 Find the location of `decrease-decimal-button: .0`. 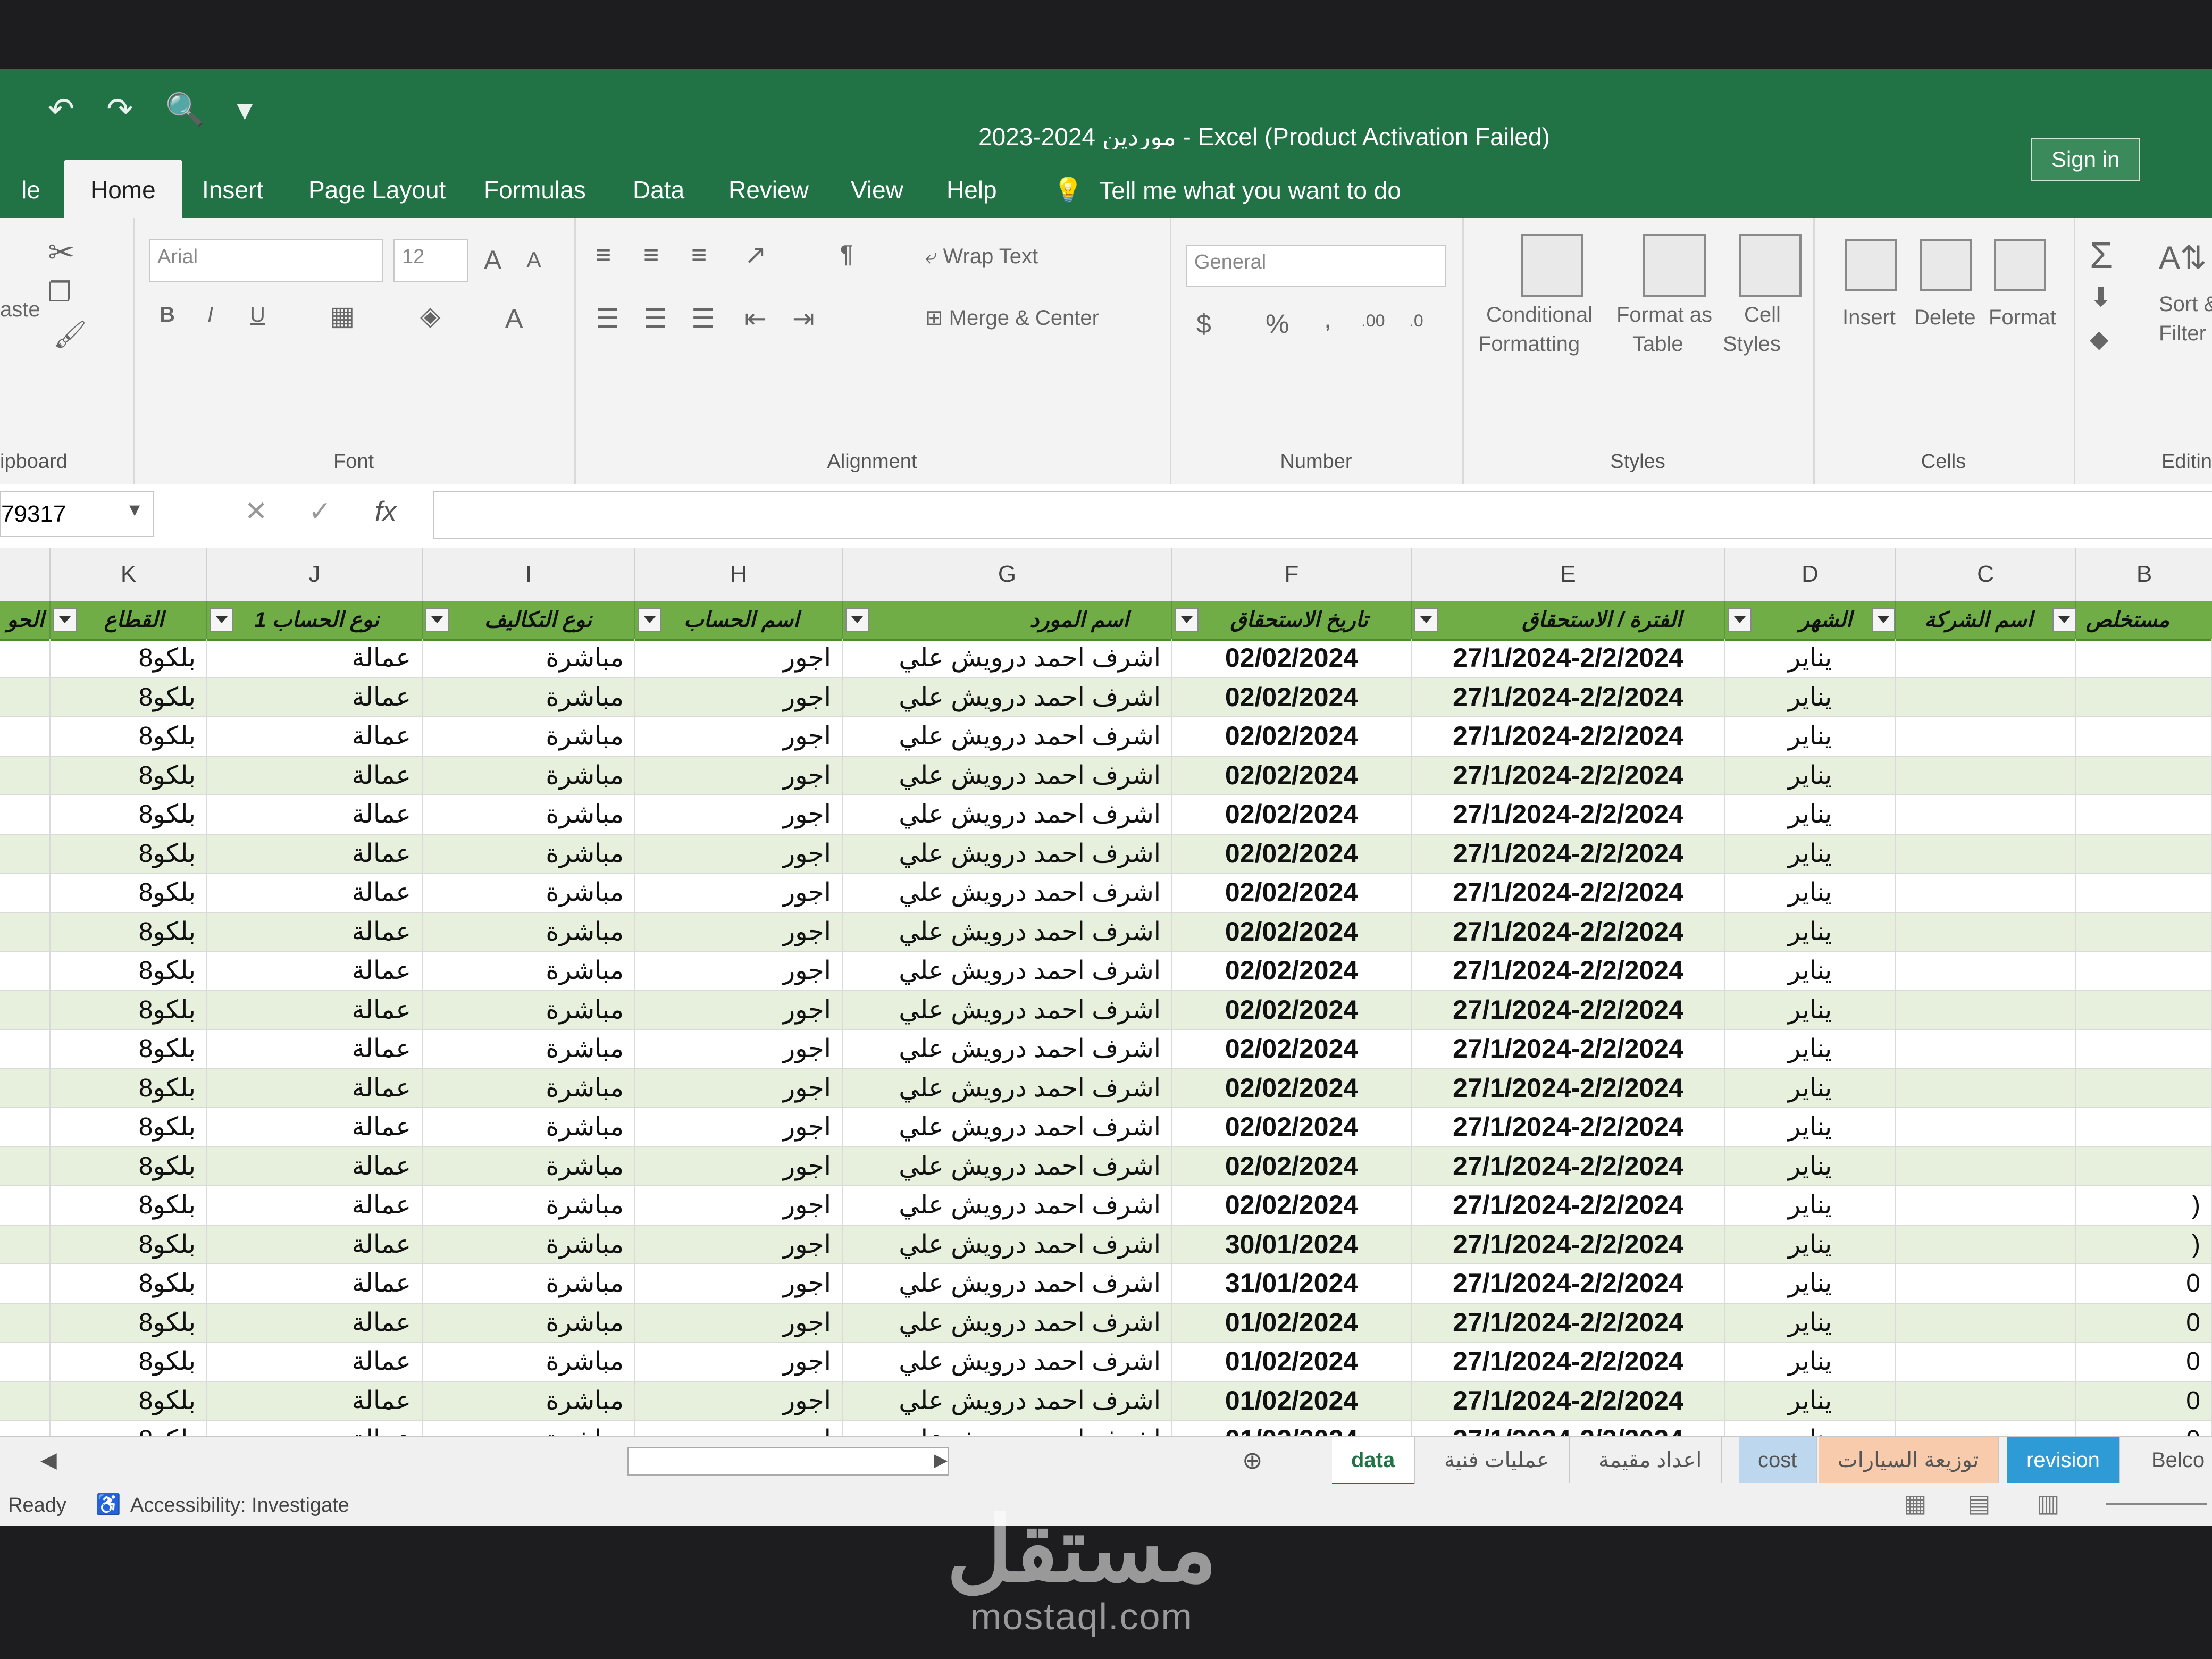

decrease-decimal-button: .0 is located at coordinates (1416, 321).